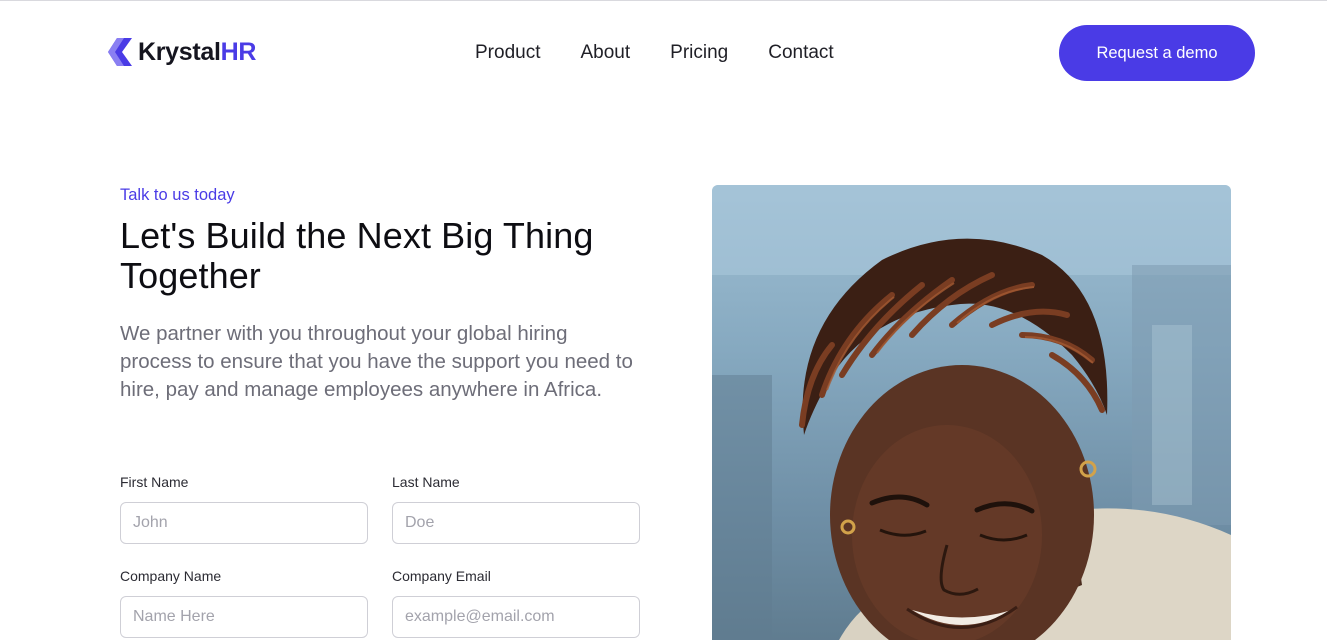 This screenshot has height=640, width=1327. I want to click on first-name-label: First Name, so click(154, 482).